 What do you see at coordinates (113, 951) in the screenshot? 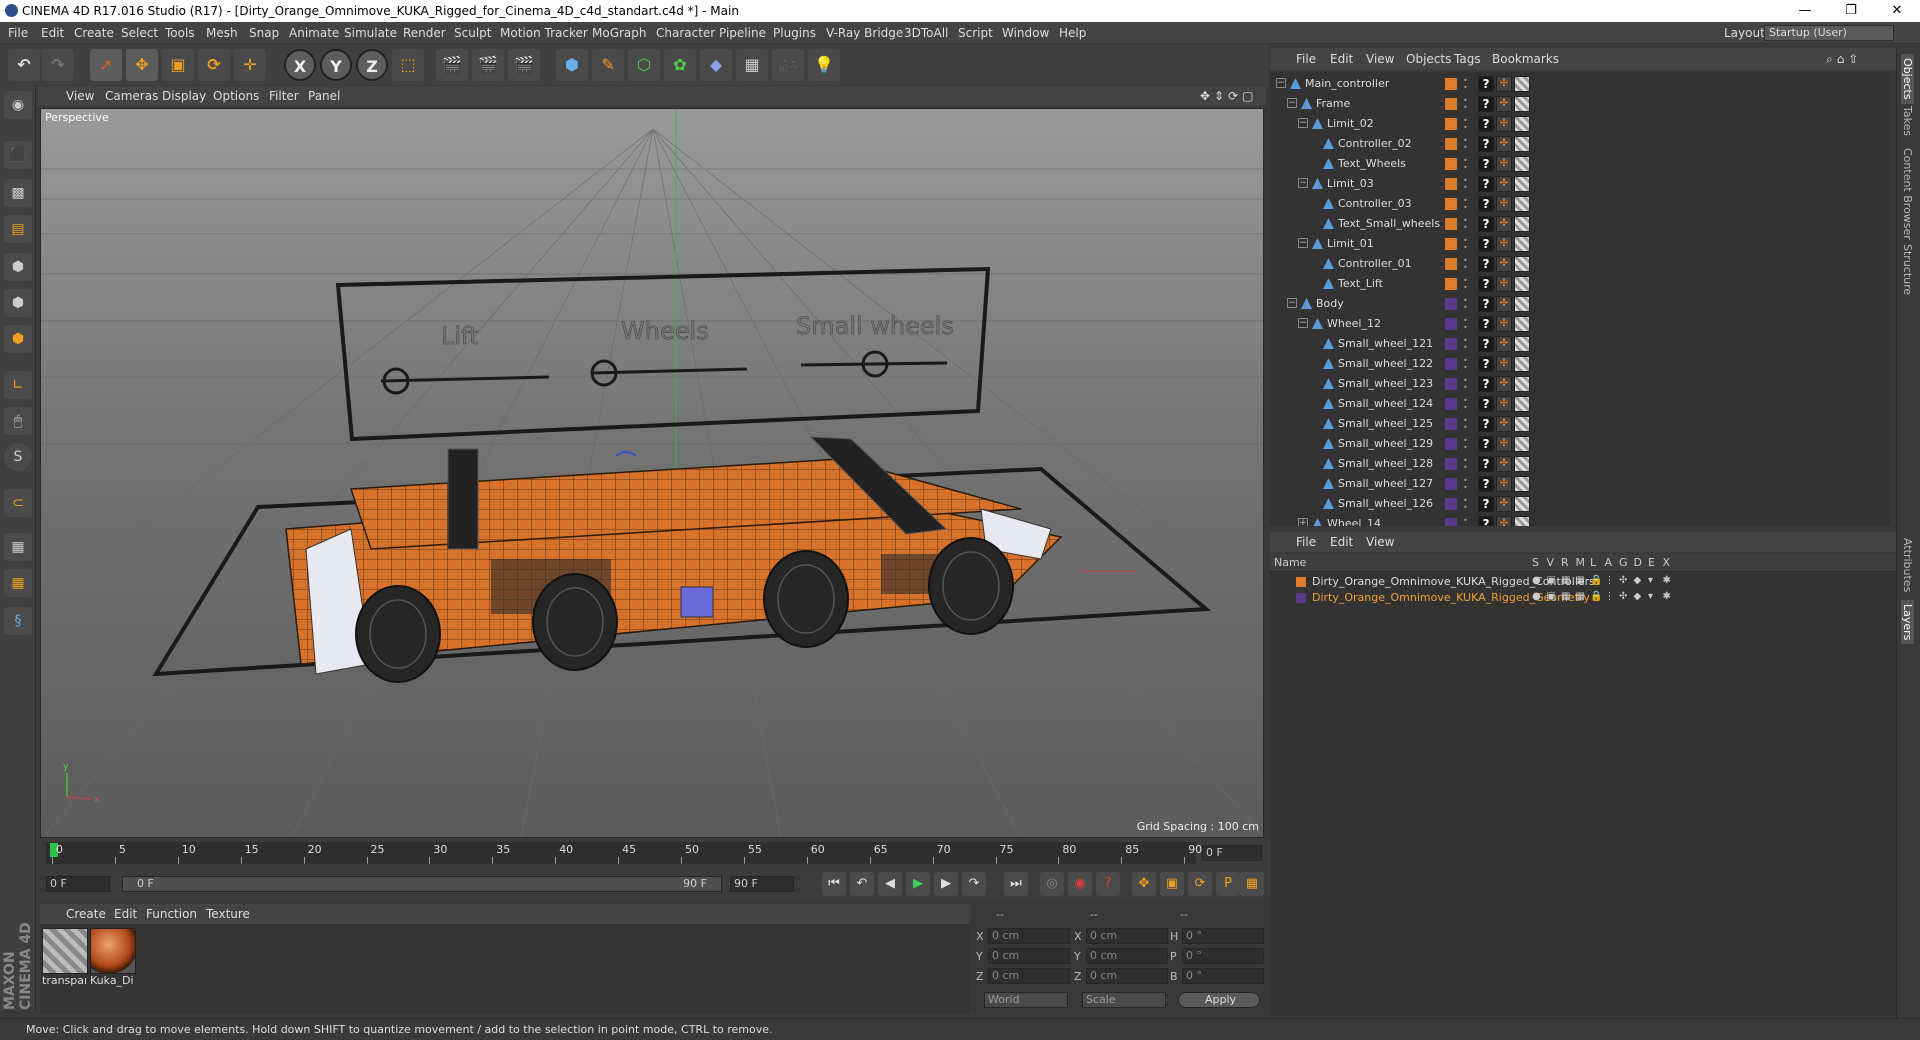
I see `material-thumbnail` at bounding box center [113, 951].